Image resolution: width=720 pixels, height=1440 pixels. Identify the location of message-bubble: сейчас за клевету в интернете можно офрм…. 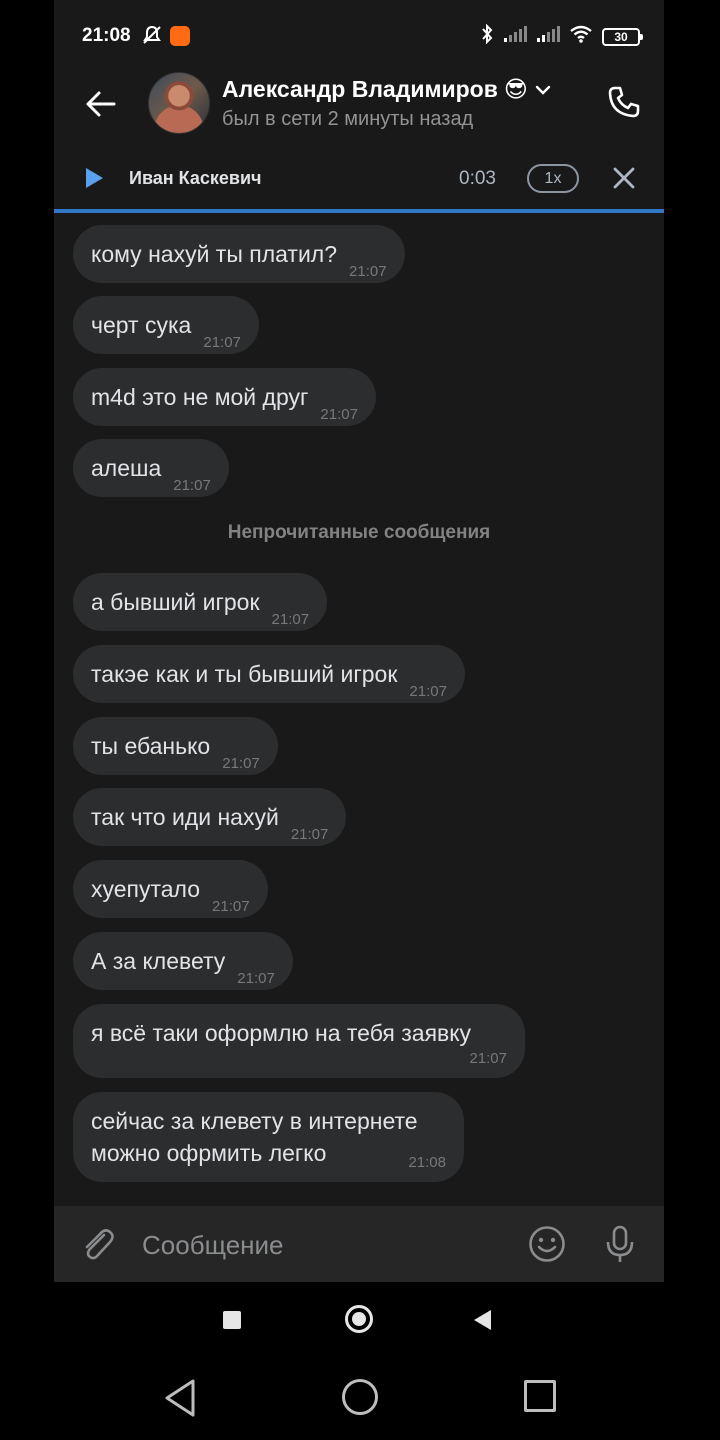
(268, 1137).